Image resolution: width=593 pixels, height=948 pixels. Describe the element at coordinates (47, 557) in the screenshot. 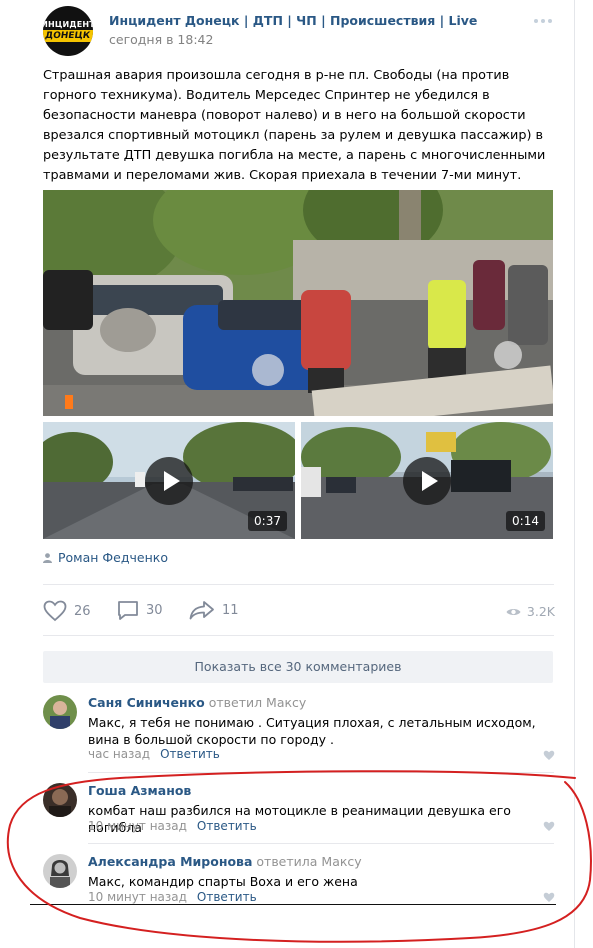

I see `person-icon` at that location.